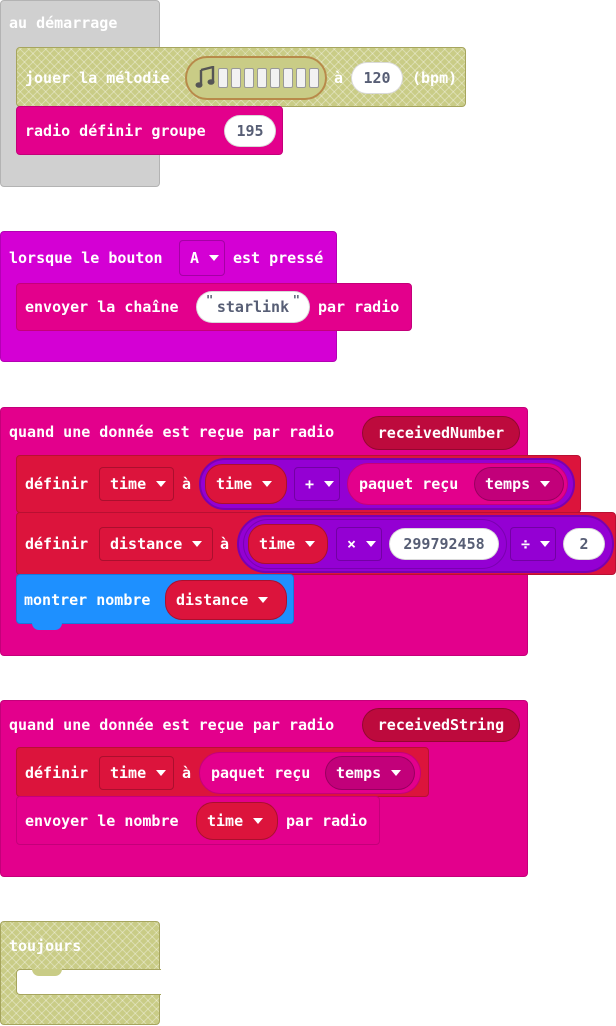 The width and height of the screenshot is (616, 1026). Describe the element at coordinates (339, 78) in the screenshot. I see `play-melody-connector: à` at that location.